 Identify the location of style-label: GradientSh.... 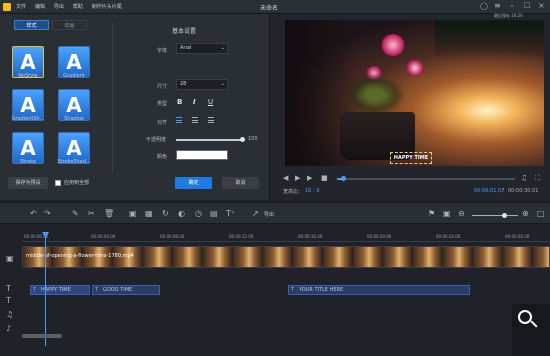
(28, 119).